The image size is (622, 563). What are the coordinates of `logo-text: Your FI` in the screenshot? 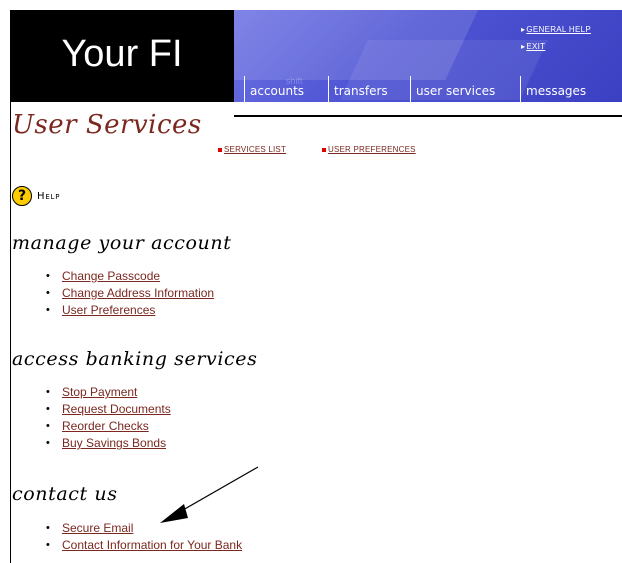 It's located at (122, 53).